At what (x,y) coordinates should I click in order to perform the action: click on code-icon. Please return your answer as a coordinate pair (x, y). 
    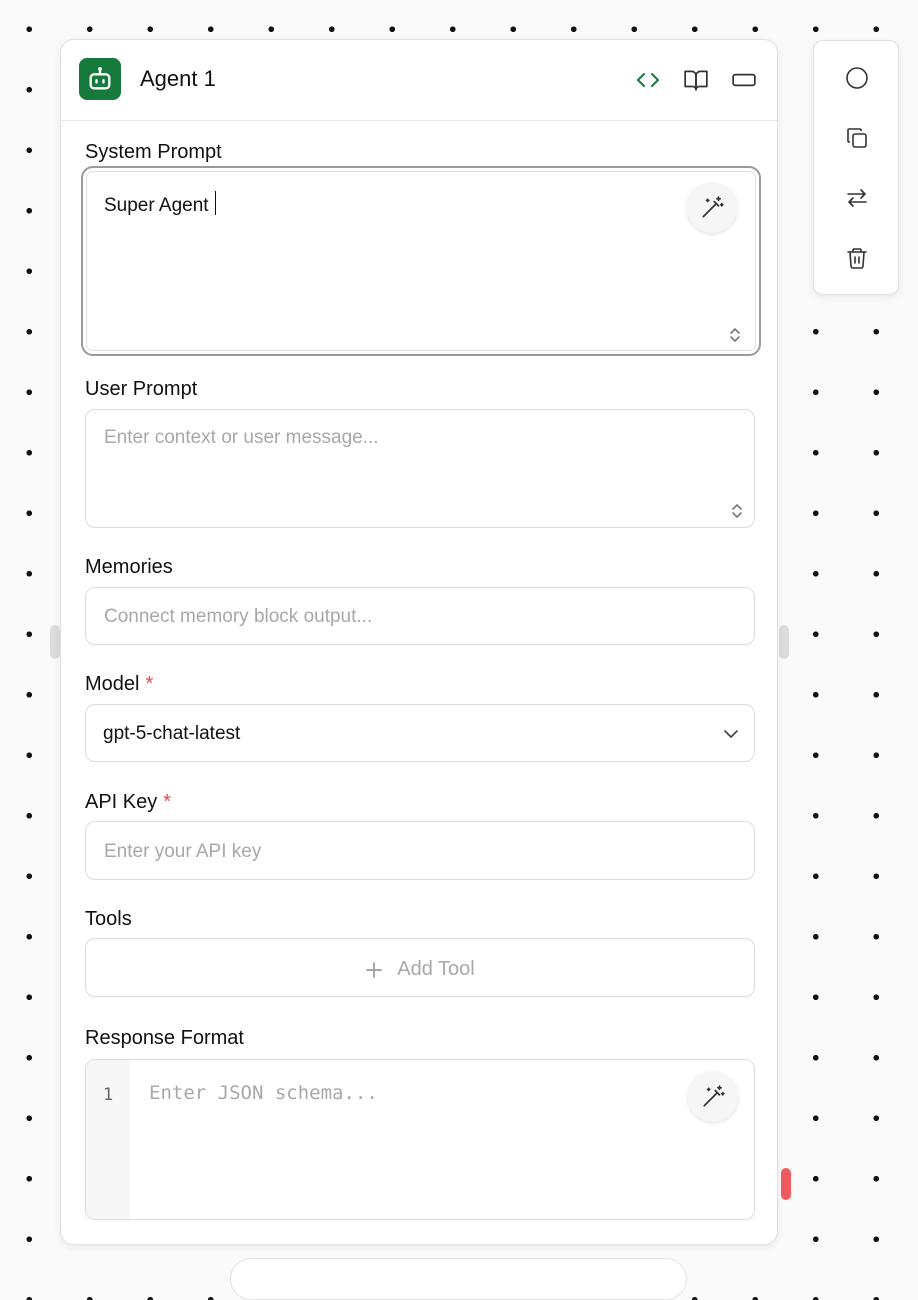
    Looking at the image, I should click on (648, 80).